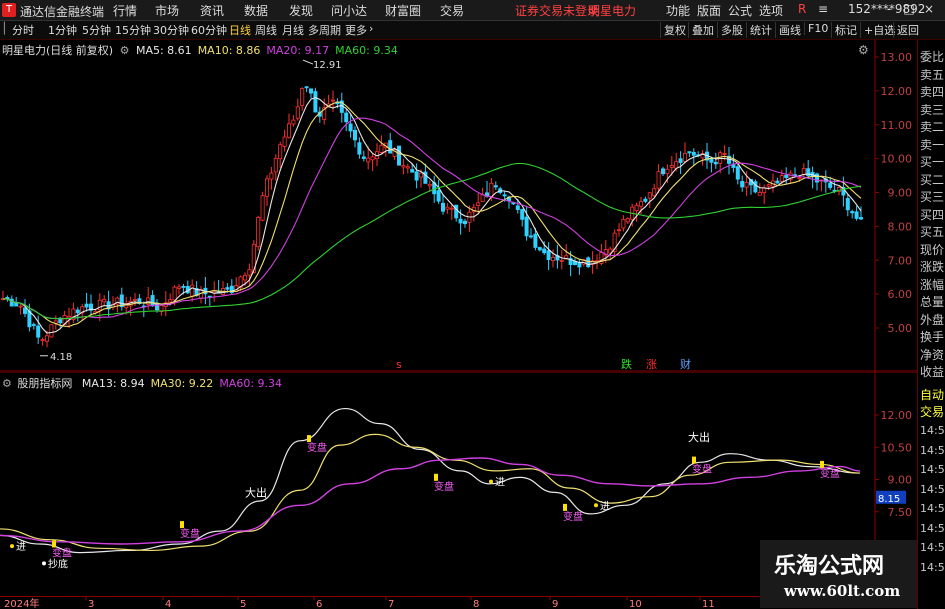  Describe the element at coordinates (651, 364) in the screenshot. I see `event-marker: 涨` at that location.